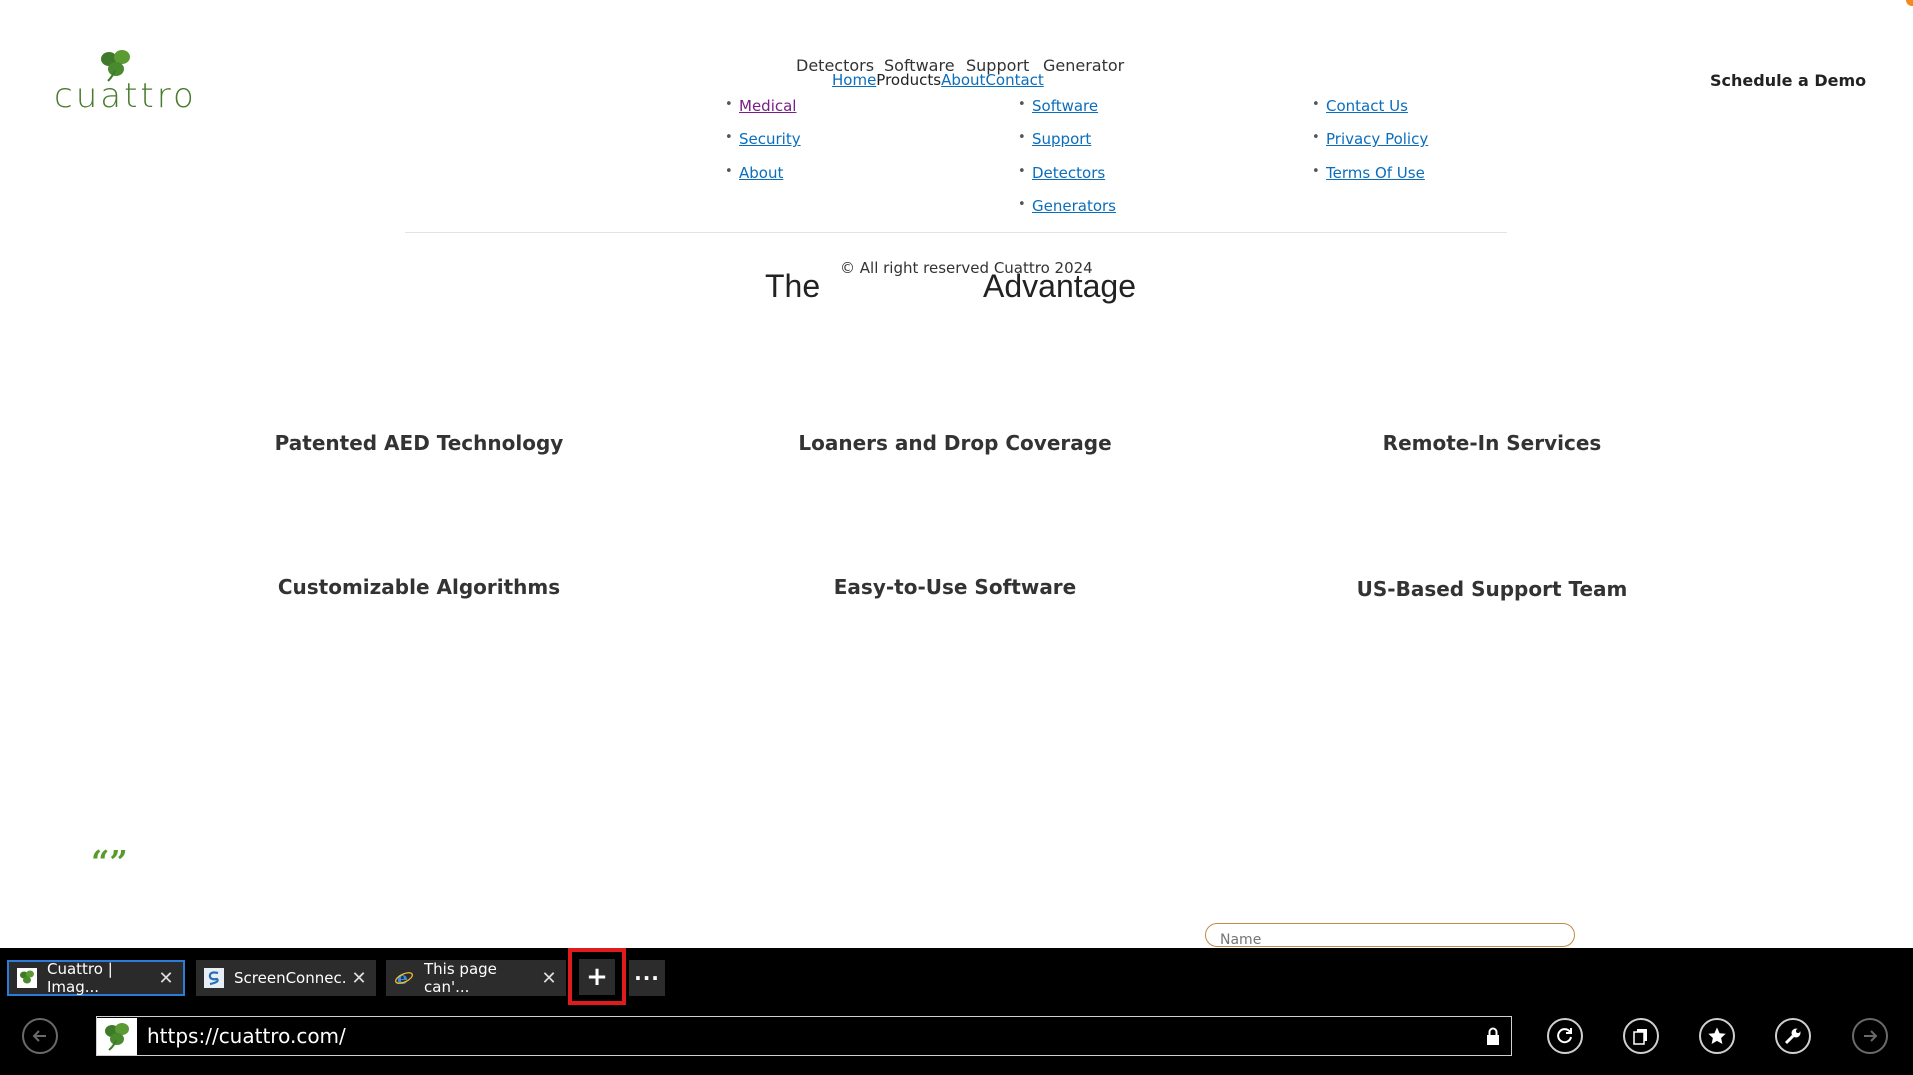 This screenshot has height=1075, width=1913. I want to click on main-nav: HomeProductsAboutContact, so click(938, 80).